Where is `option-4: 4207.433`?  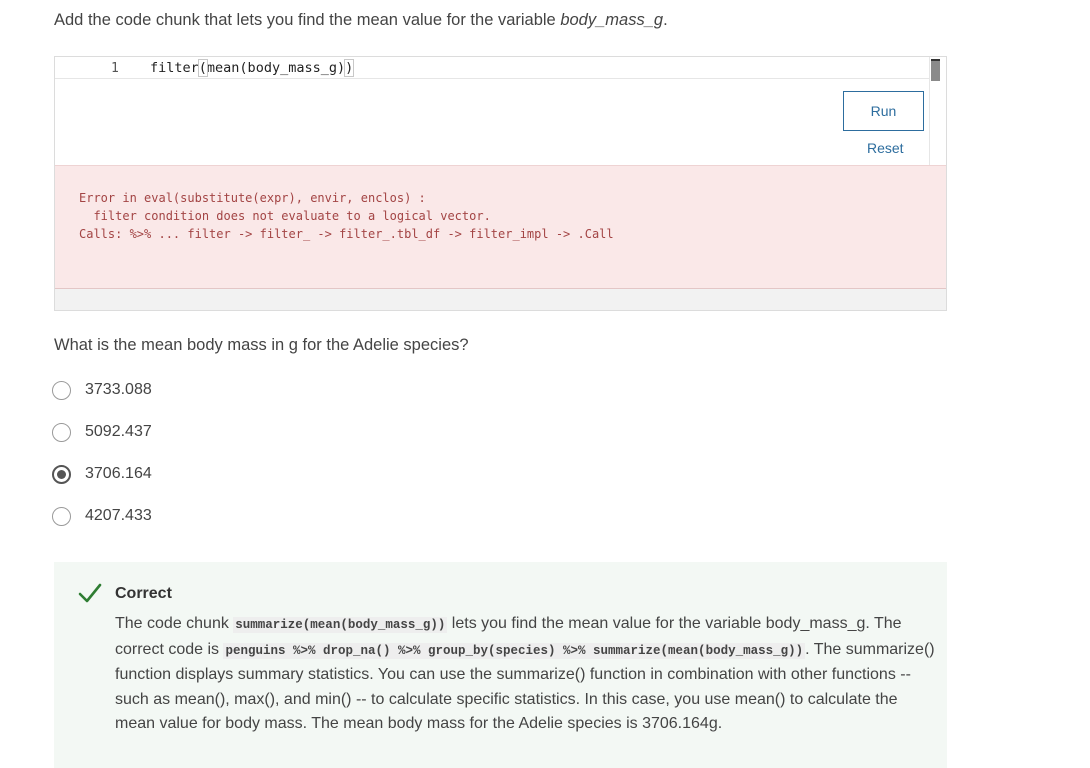 option-4: 4207.433 is located at coordinates (102, 516).